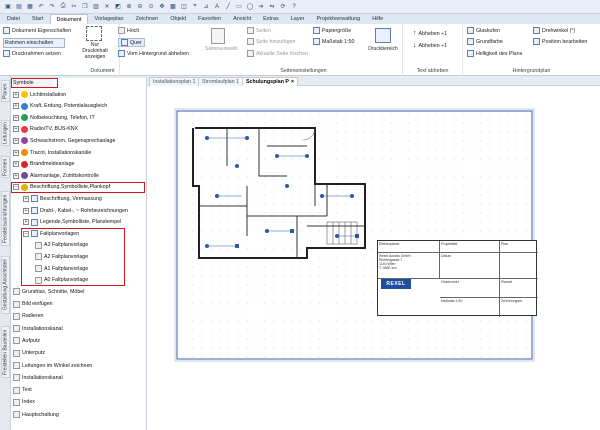 The height and width of the screenshot is (430, 600). Describe the element at coordinates (228, 7) in the screenshot. I see `line-icon: ╱` at that location.